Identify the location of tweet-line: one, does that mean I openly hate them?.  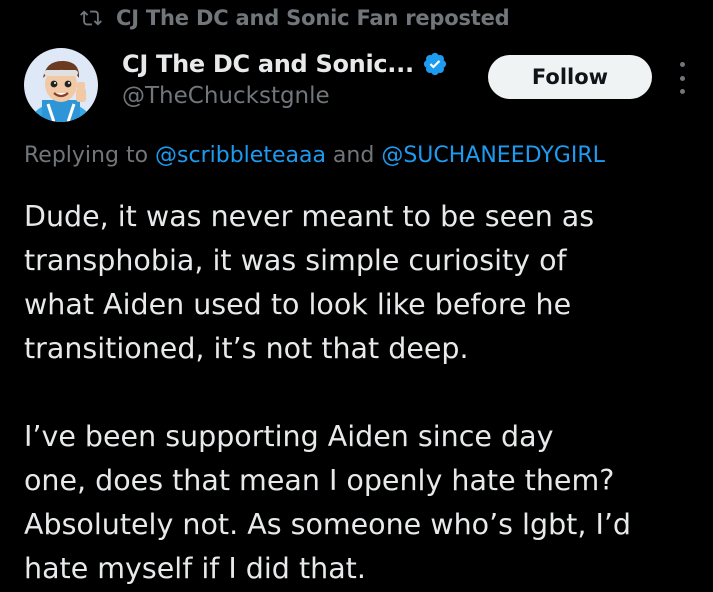
(319, 480).